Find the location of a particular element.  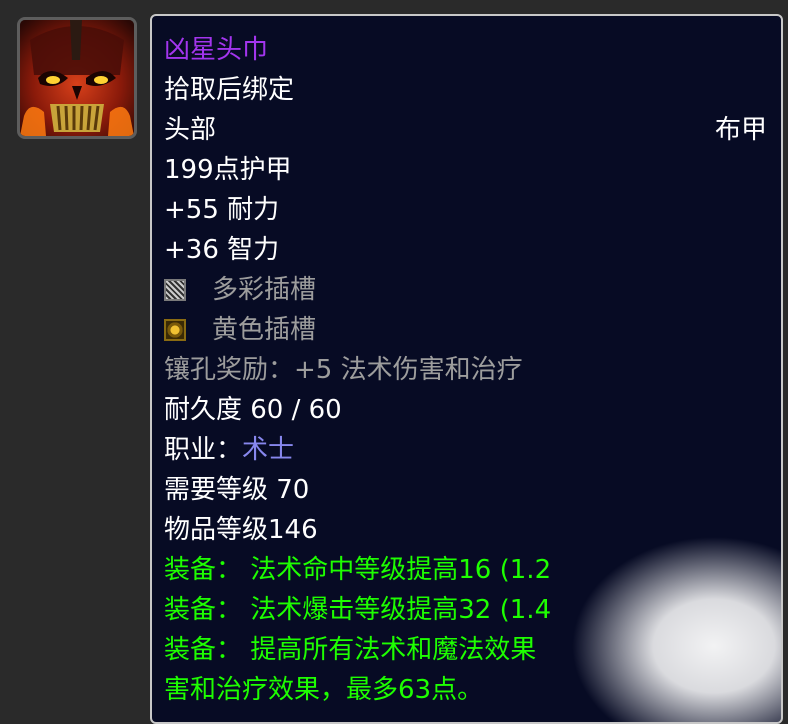

meta-socket-row: 多彩插槽 is located at coordinates (465, 290).